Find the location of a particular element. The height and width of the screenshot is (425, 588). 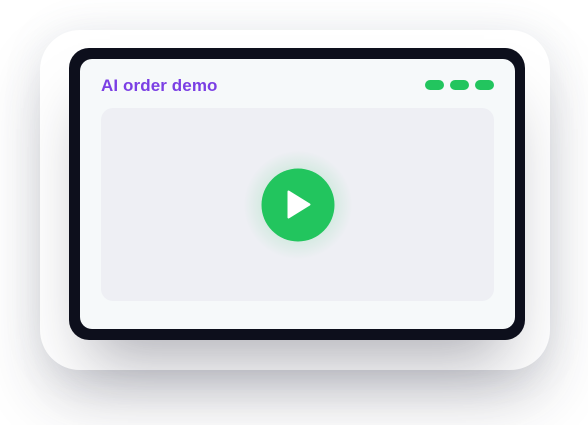

play-button is located at coordinates (297, 204).